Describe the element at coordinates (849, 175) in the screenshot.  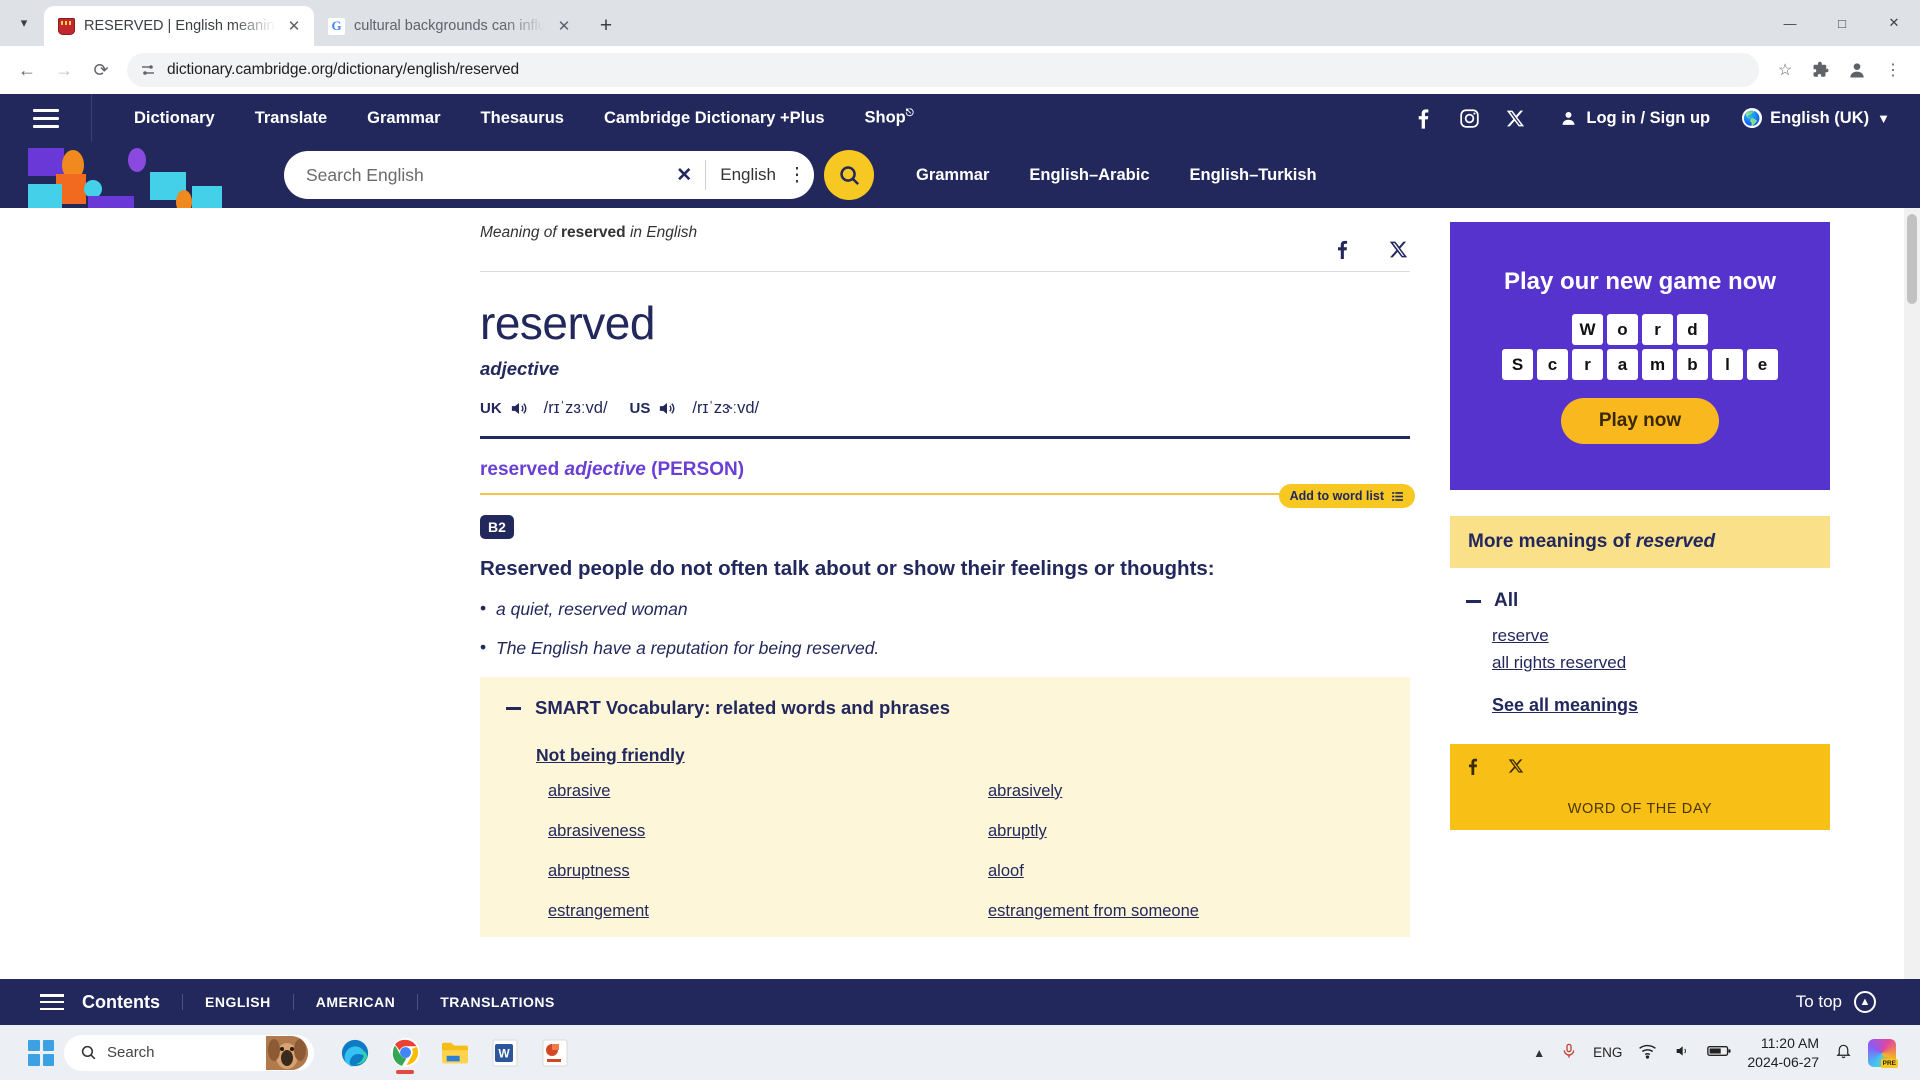
I see `search-button` at that location.